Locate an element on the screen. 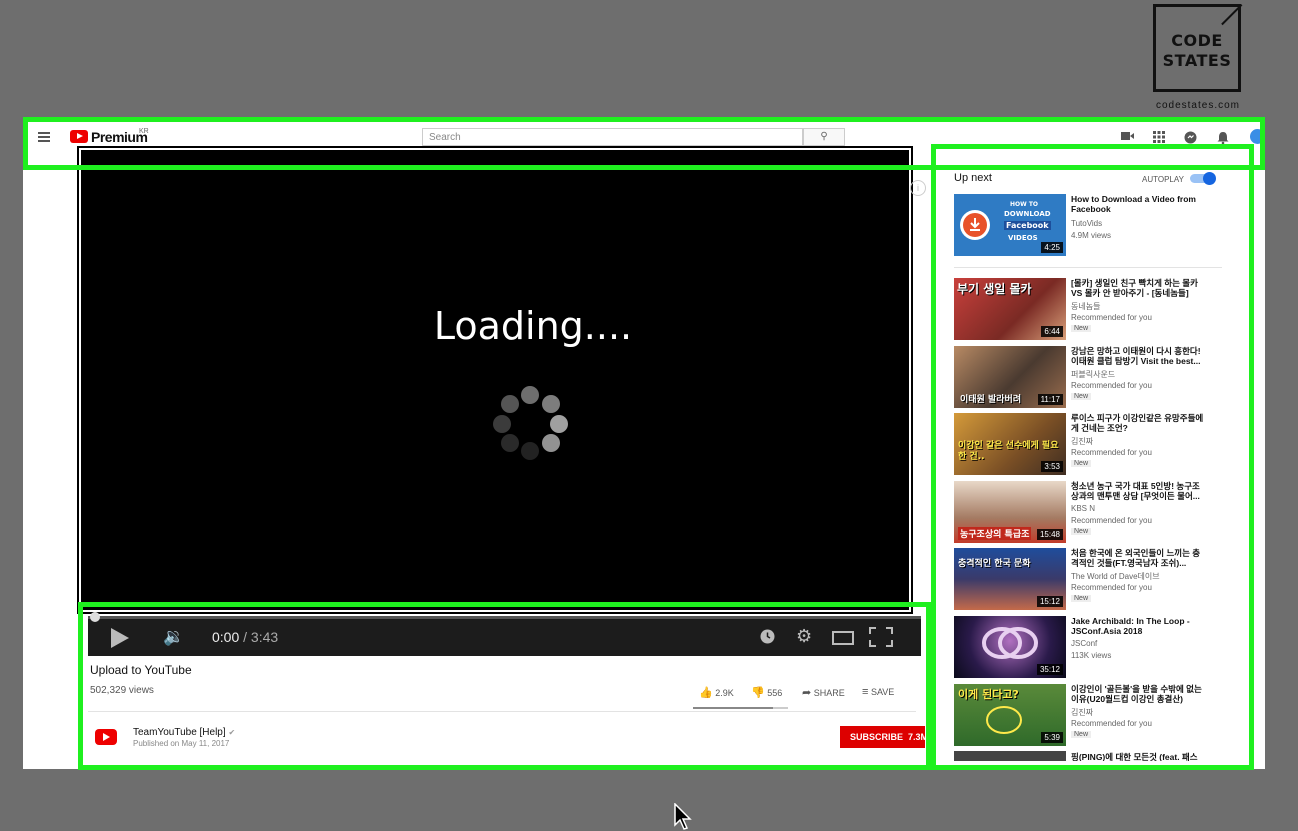 The width and height of the screenshot is (1298, 831). logo-line-1: CODE is located at coordinates (1197, 40).